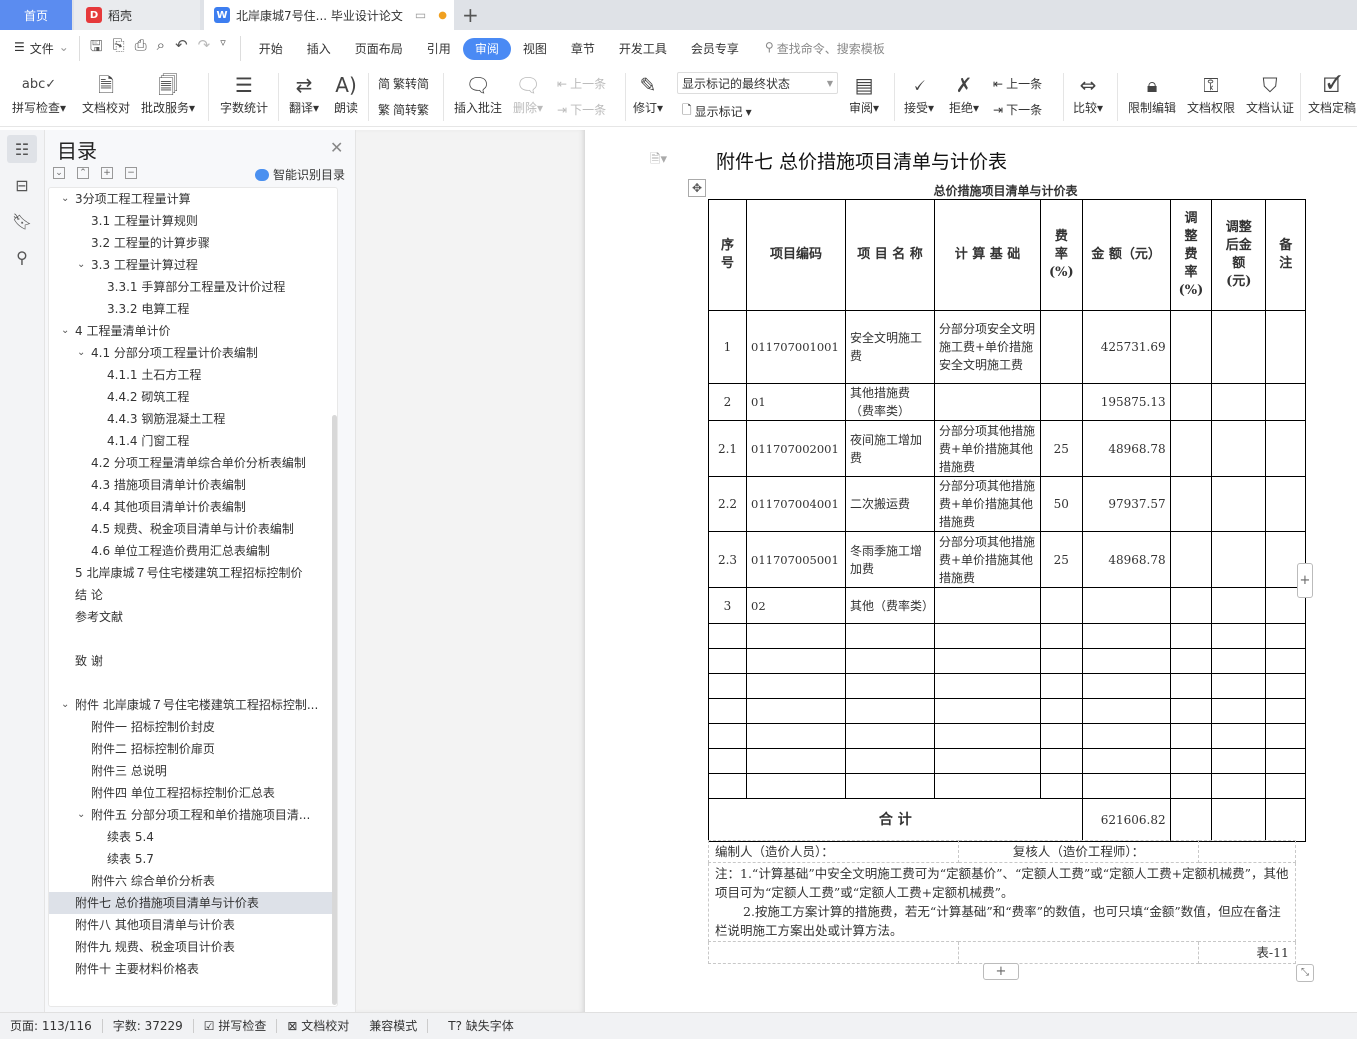 The width and height of the screenshot is (1357, 1039). What do you see at coordinates (39, 48) in the screenshot?
I see `file-menu: ☰ 文件 ⌄` at bounding box center [39, 48].